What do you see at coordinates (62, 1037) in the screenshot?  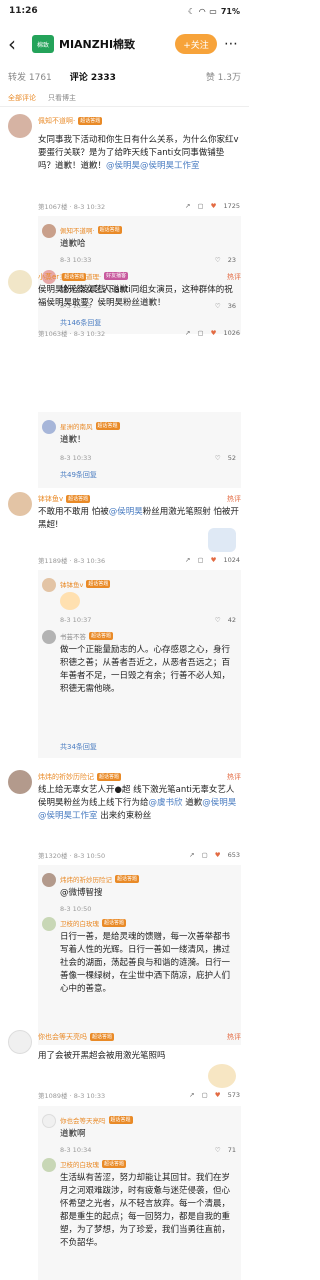 I see `comment-username: 你也会等天亮吗` at bounding box center [62, 1037].